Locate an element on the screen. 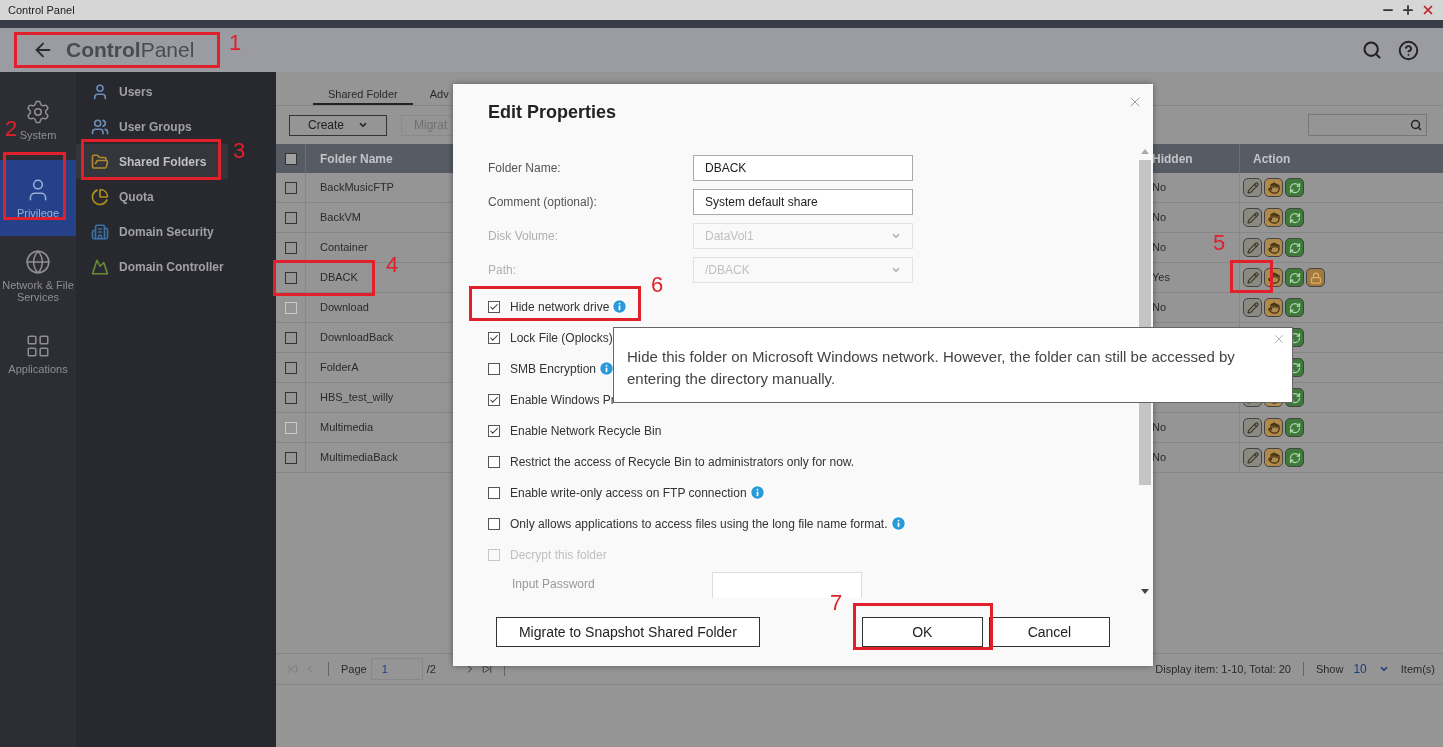 Image resolution: width=1443 pixels, height=747 pixels. step-number: 4 is located at coordinates (392, 265).